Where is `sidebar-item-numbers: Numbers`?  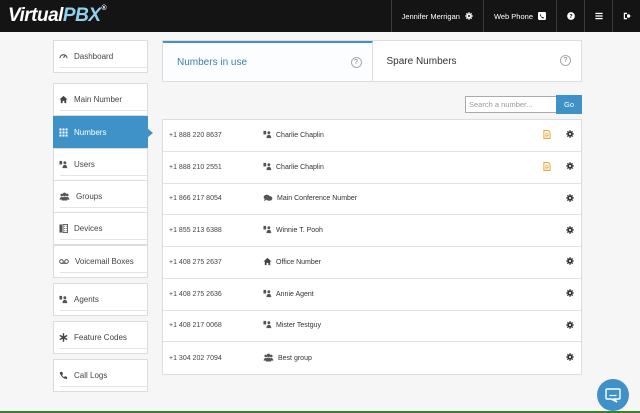
sidebar-item-numbers: Numbers is located at coordinates (103, 132).